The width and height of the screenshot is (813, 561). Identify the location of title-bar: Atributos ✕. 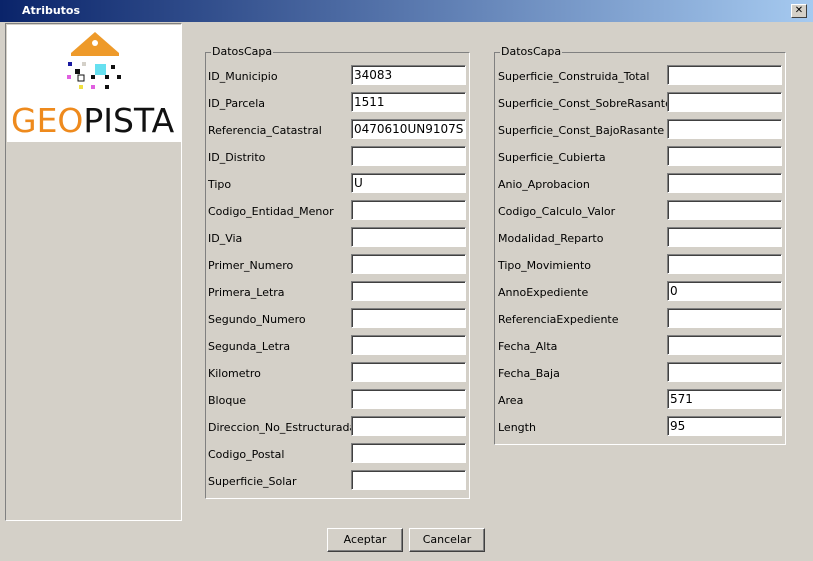
(406, 11).